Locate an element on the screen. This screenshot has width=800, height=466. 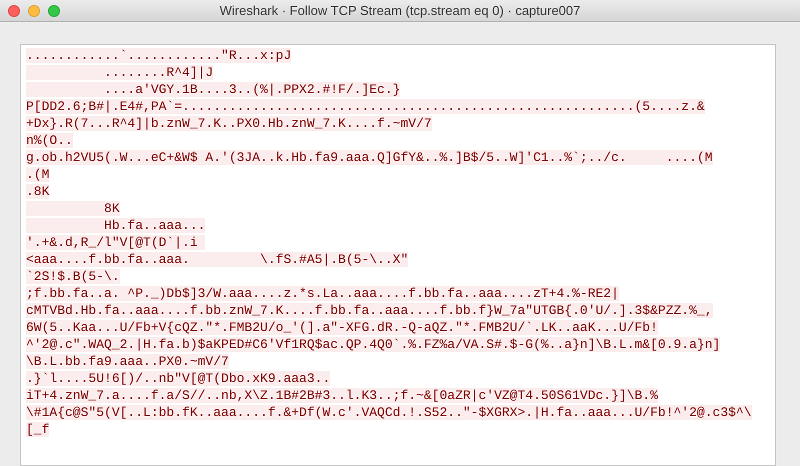
window-title: Wireshark · Follow TCP Stream (tcp.stream eq 0) · capture007 is located at coordinates (400, 11).